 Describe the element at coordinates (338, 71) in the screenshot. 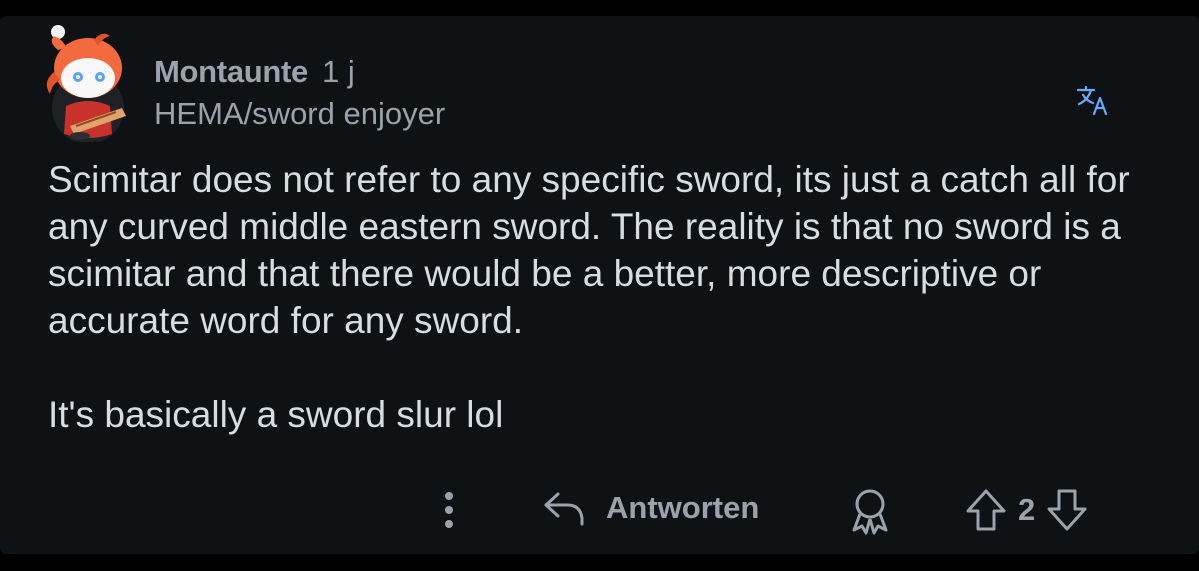

I see `timestamp: 1 j` at that location.